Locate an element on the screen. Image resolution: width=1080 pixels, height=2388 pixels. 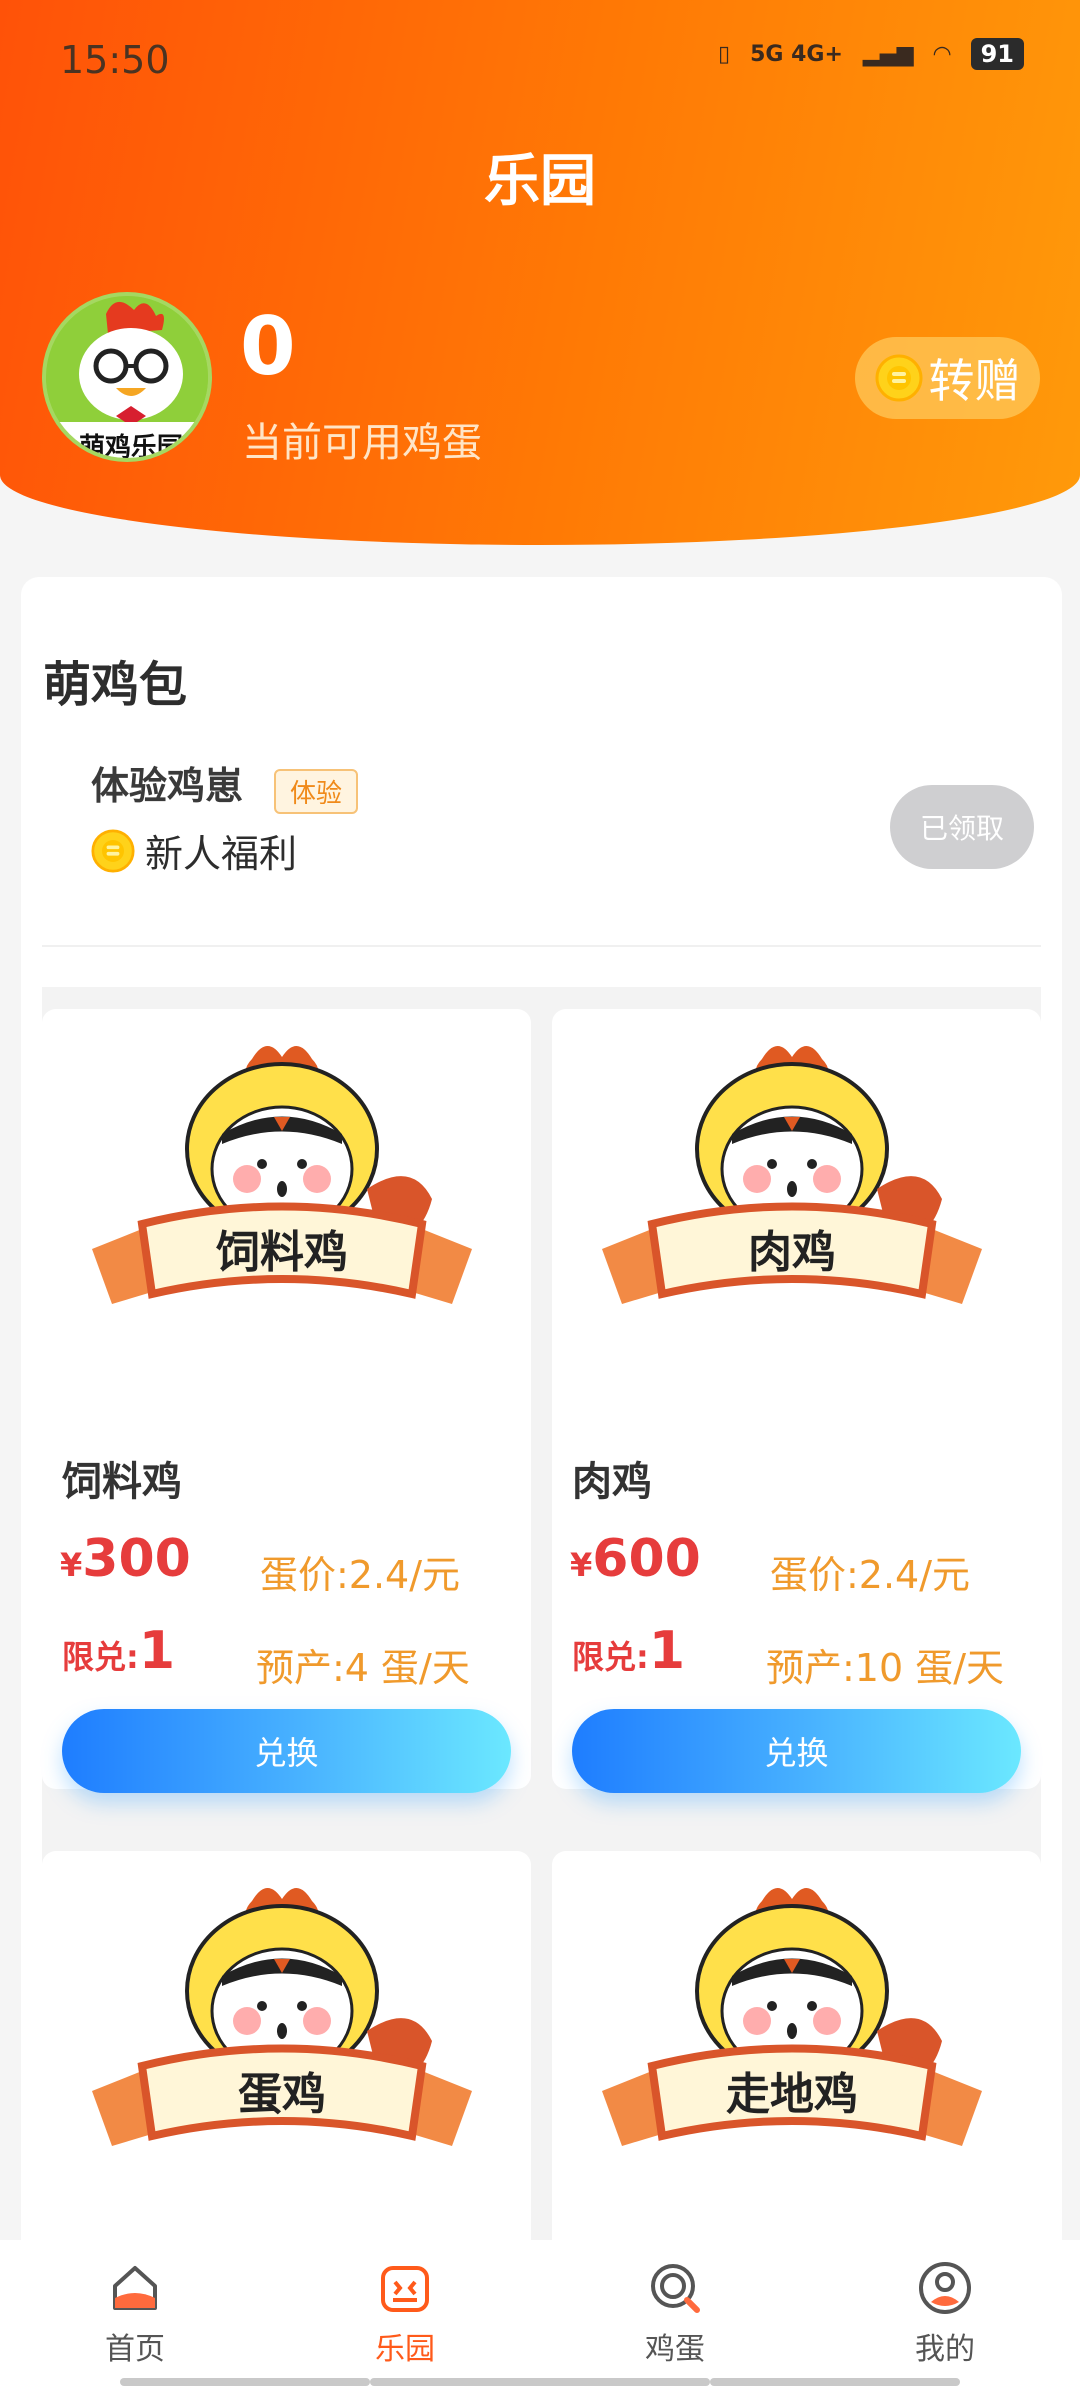
egg-search-icon is located at coordinates (675, 2288).